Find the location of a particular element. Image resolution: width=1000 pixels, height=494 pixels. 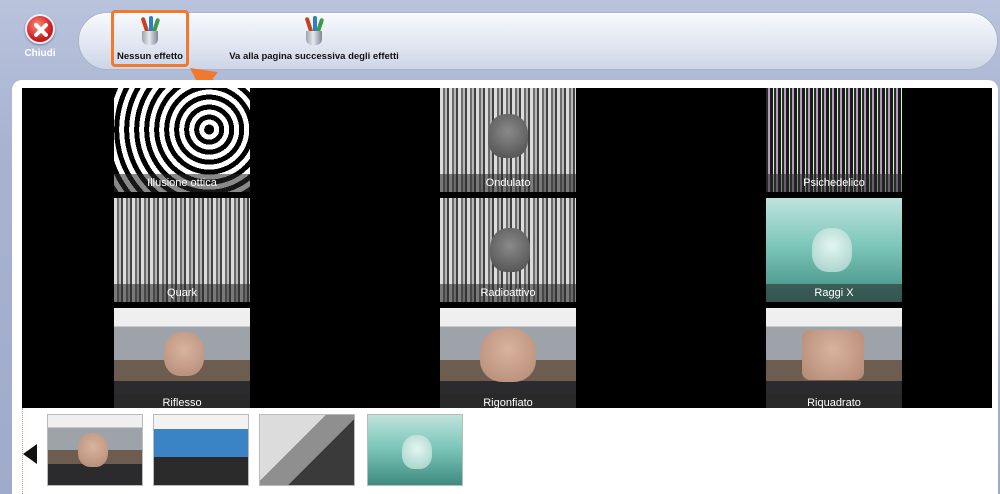

no-effect-button: Nessun effetto is located at coordinates (150, 42).